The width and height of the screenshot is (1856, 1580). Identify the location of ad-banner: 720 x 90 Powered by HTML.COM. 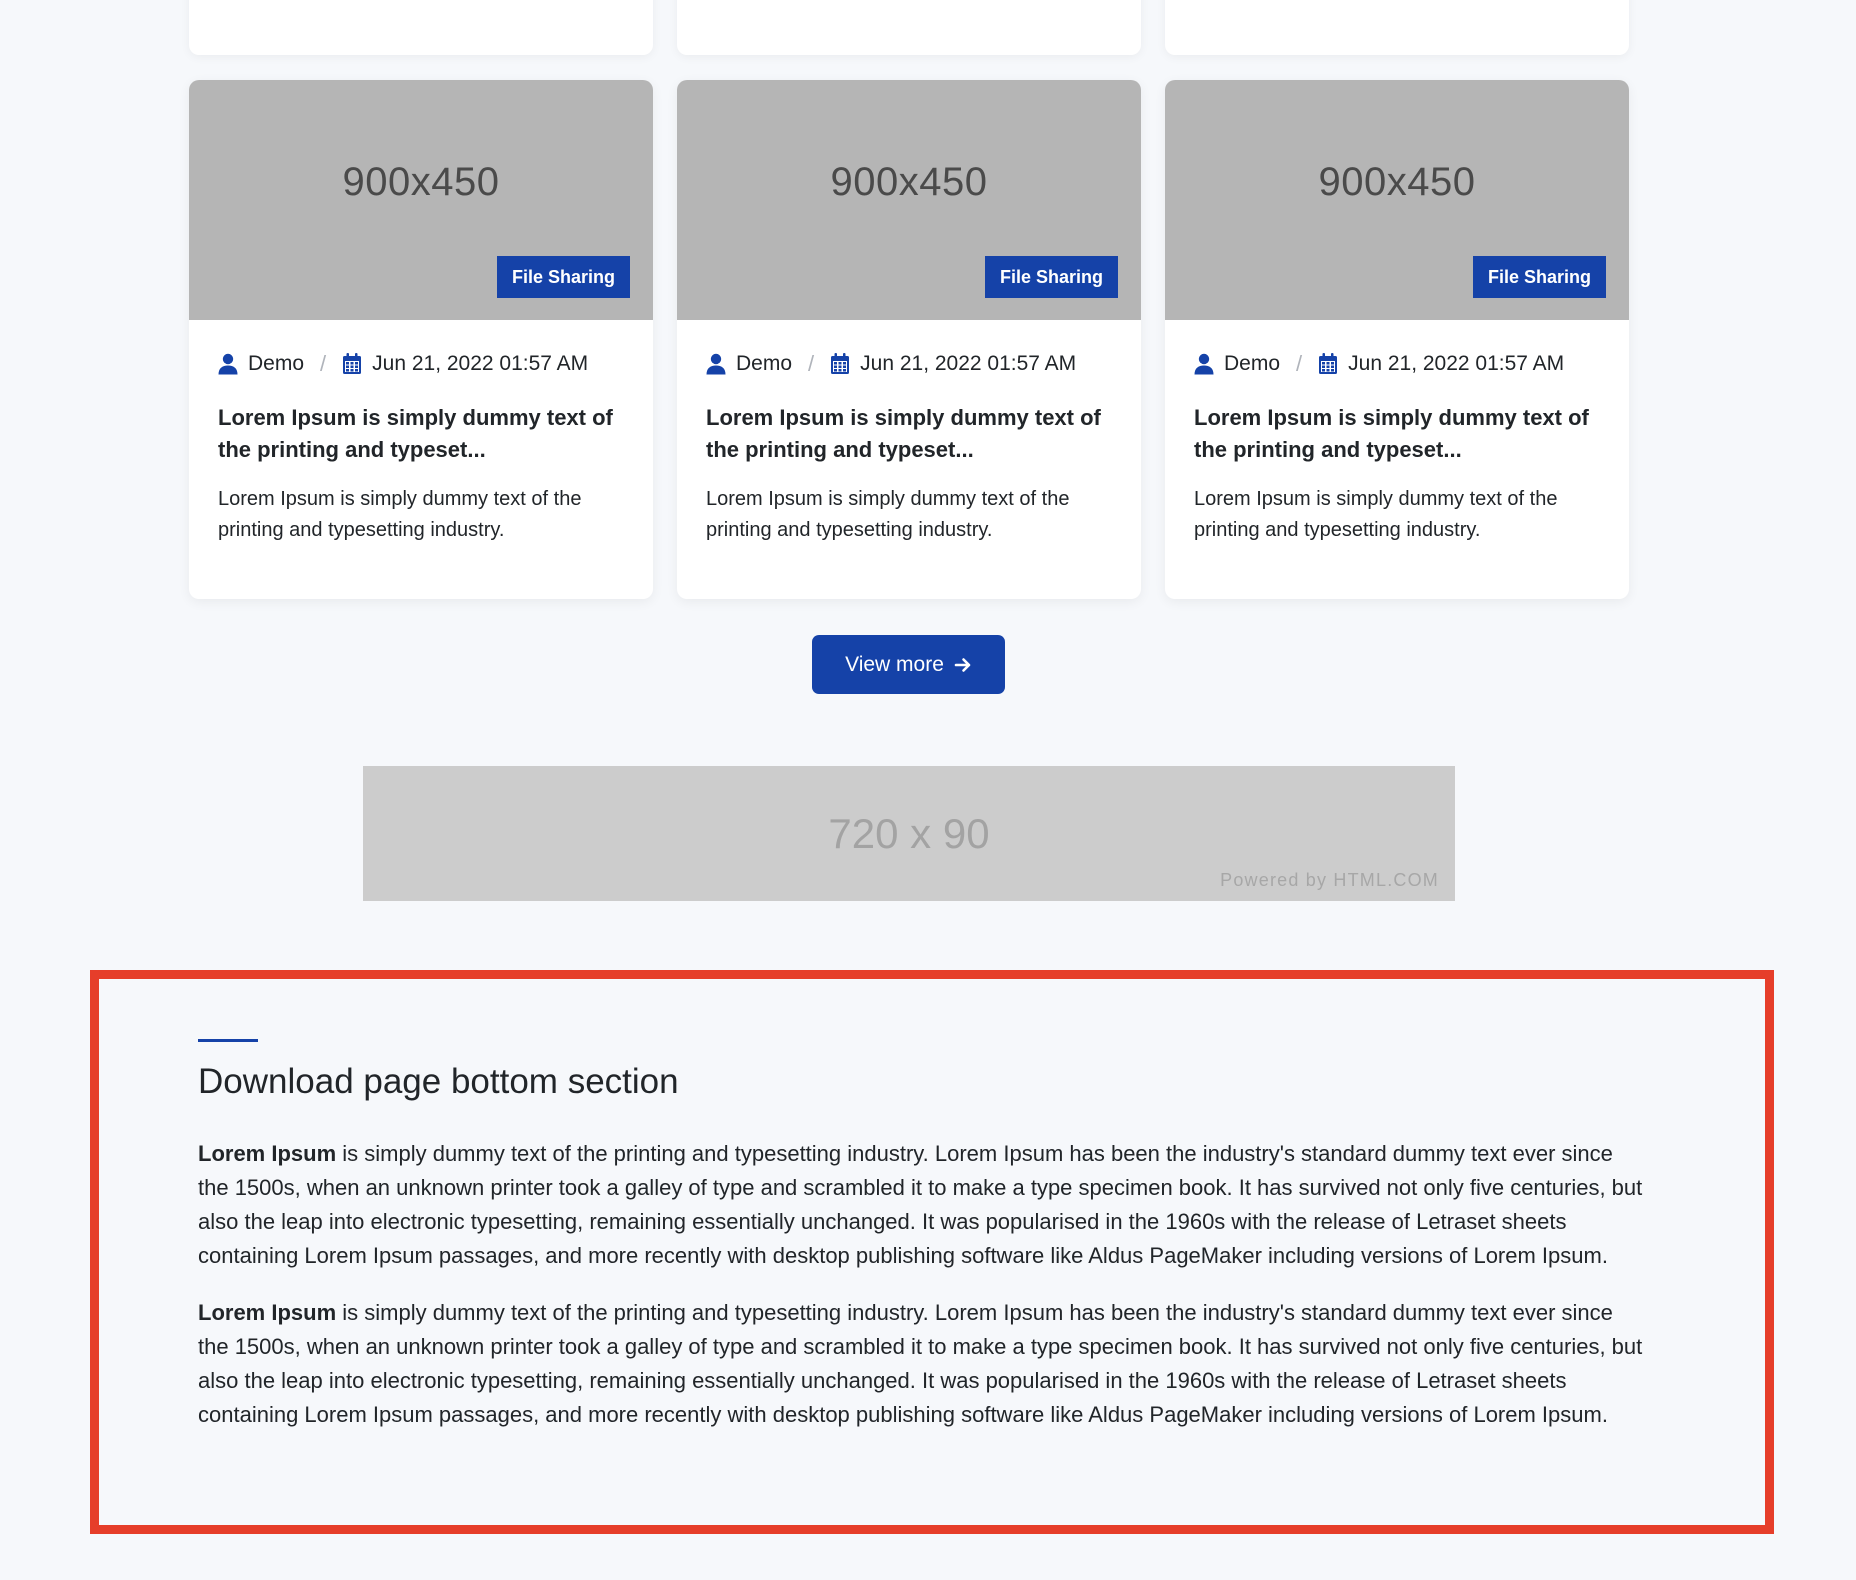
(909, 833).